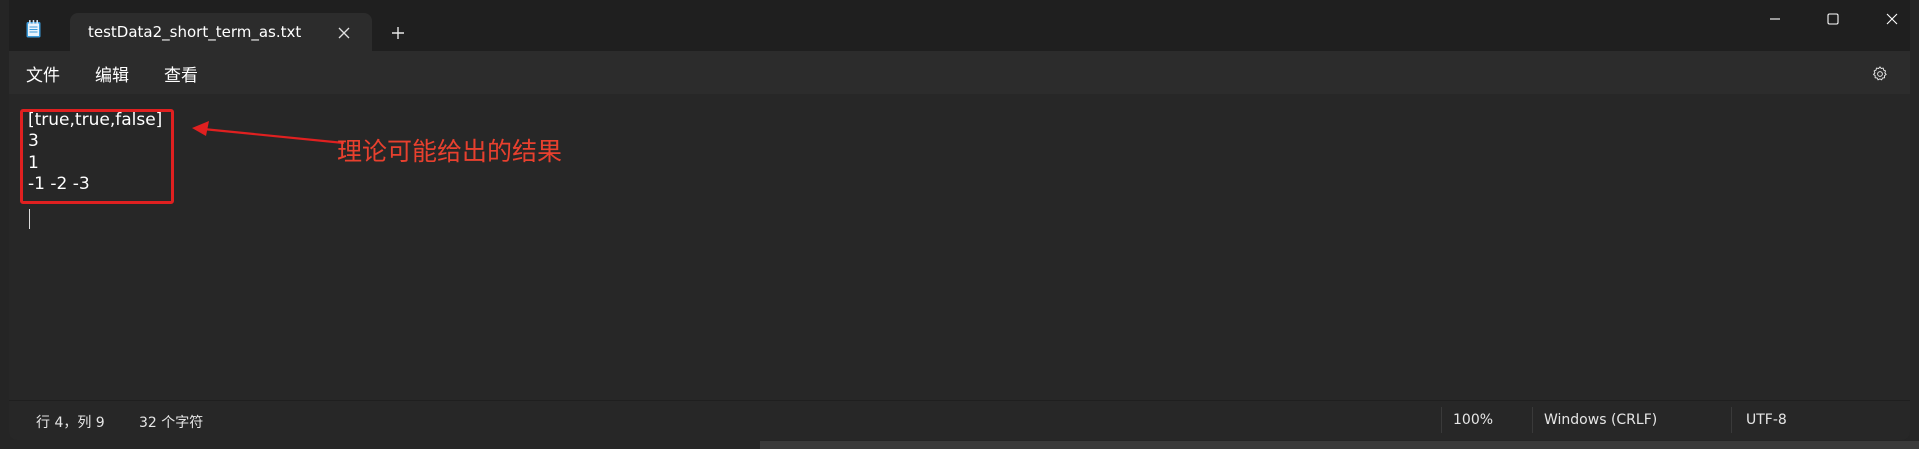  Describe the element at coordinates (268, 133) in the screenshot. I see `annotation-arrow-icon` at that location.